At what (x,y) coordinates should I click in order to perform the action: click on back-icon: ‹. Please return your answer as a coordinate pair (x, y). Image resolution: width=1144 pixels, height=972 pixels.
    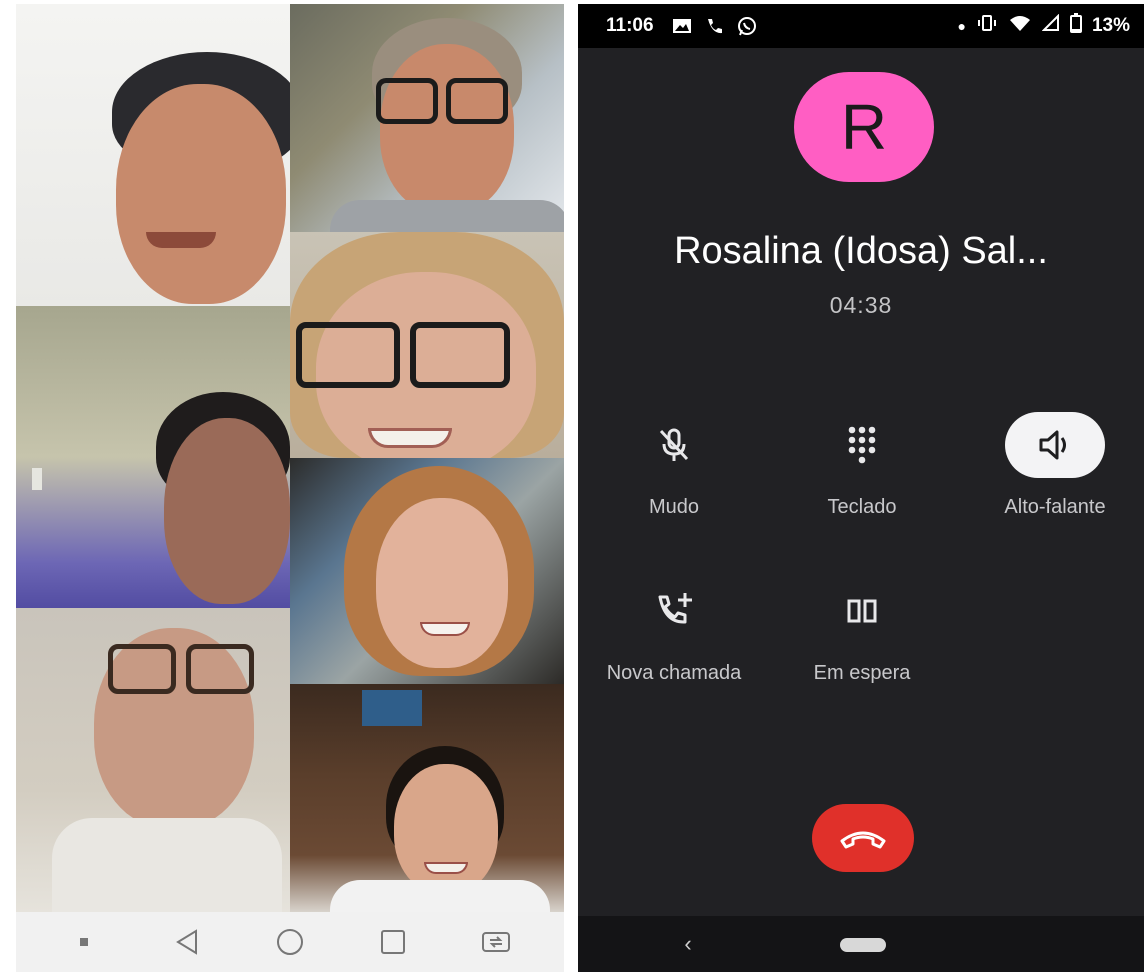
    Looking at the image, I should click on (688, 944).